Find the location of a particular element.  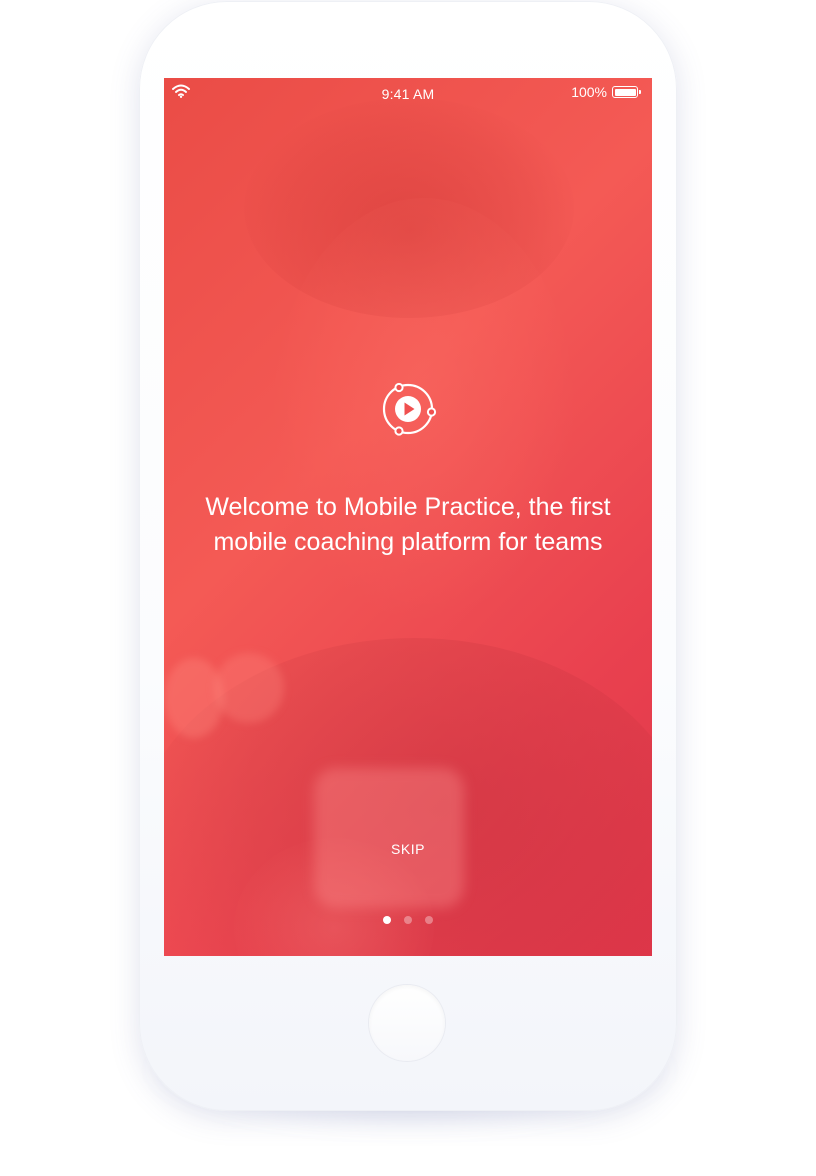

battery-percent: 100% is located at coordinates (589, 92).